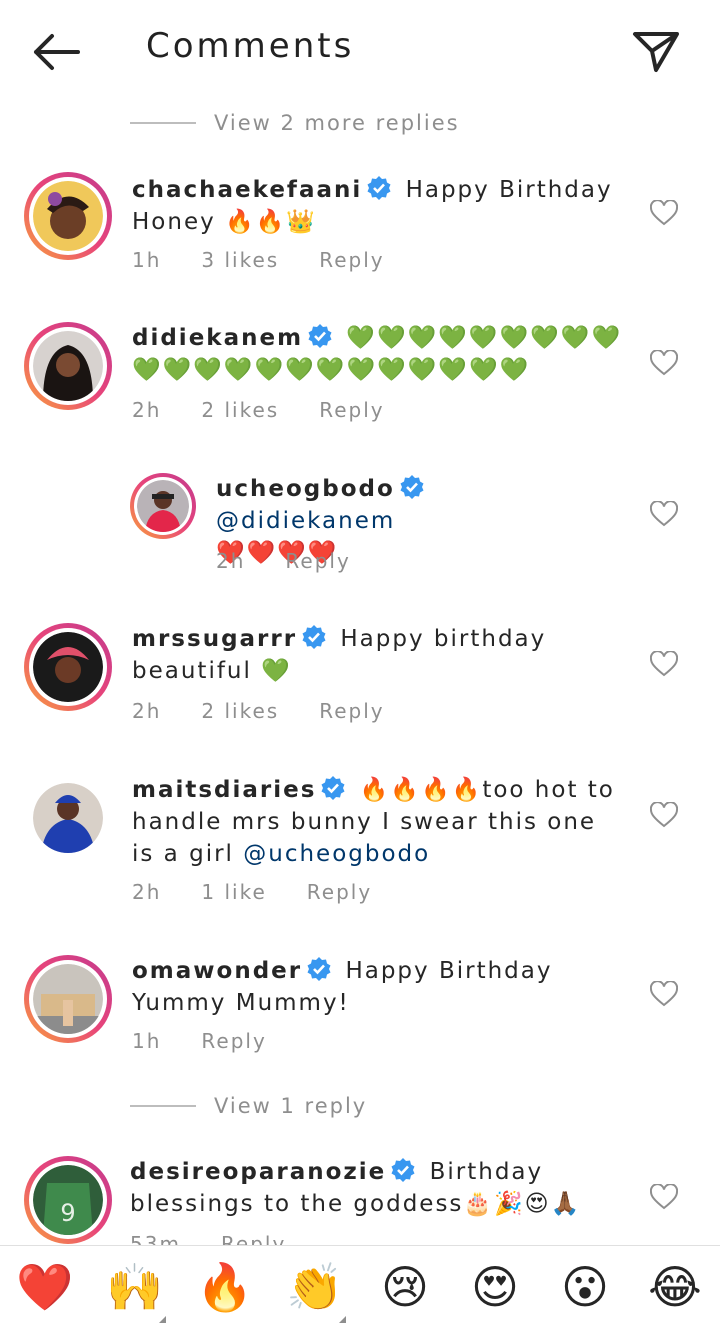 The image size is (720, 1328). What do you see at coordinates (214, 639) in the screenshot?
I see `comment-username: mrssugarrr` at bounding box center [214, 639].